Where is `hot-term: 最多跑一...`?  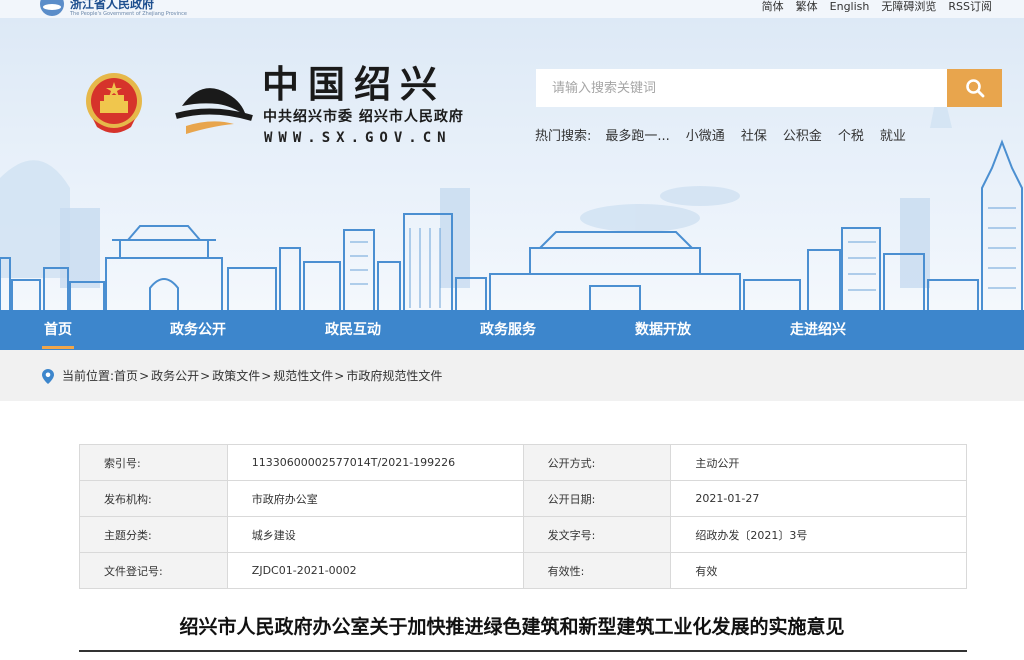
hot-term: 最多跑一... is located at coordinates (637, 137).